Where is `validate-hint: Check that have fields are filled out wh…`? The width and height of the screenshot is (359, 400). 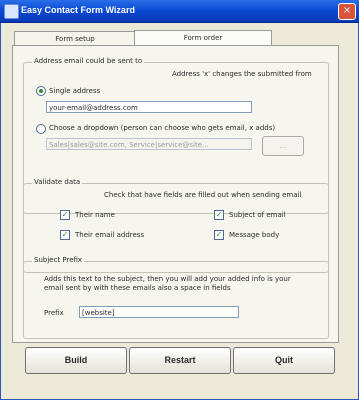
validate-hint: Check that have fields are filled out wh… is located at coordinates (203, 195).